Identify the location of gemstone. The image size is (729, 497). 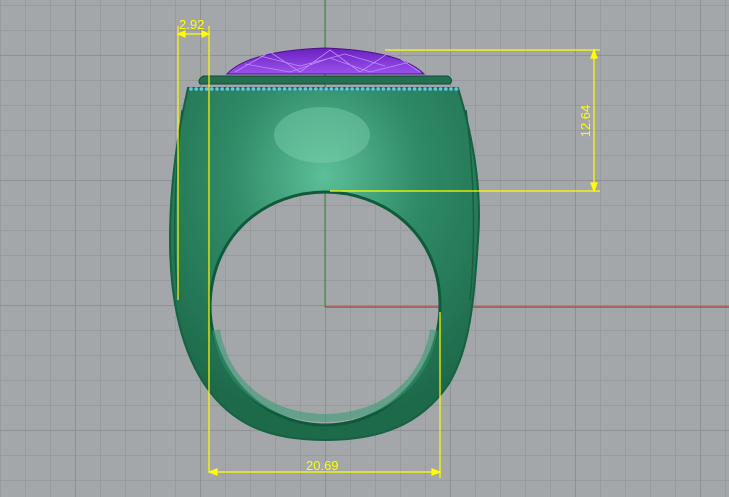
(325, 61).